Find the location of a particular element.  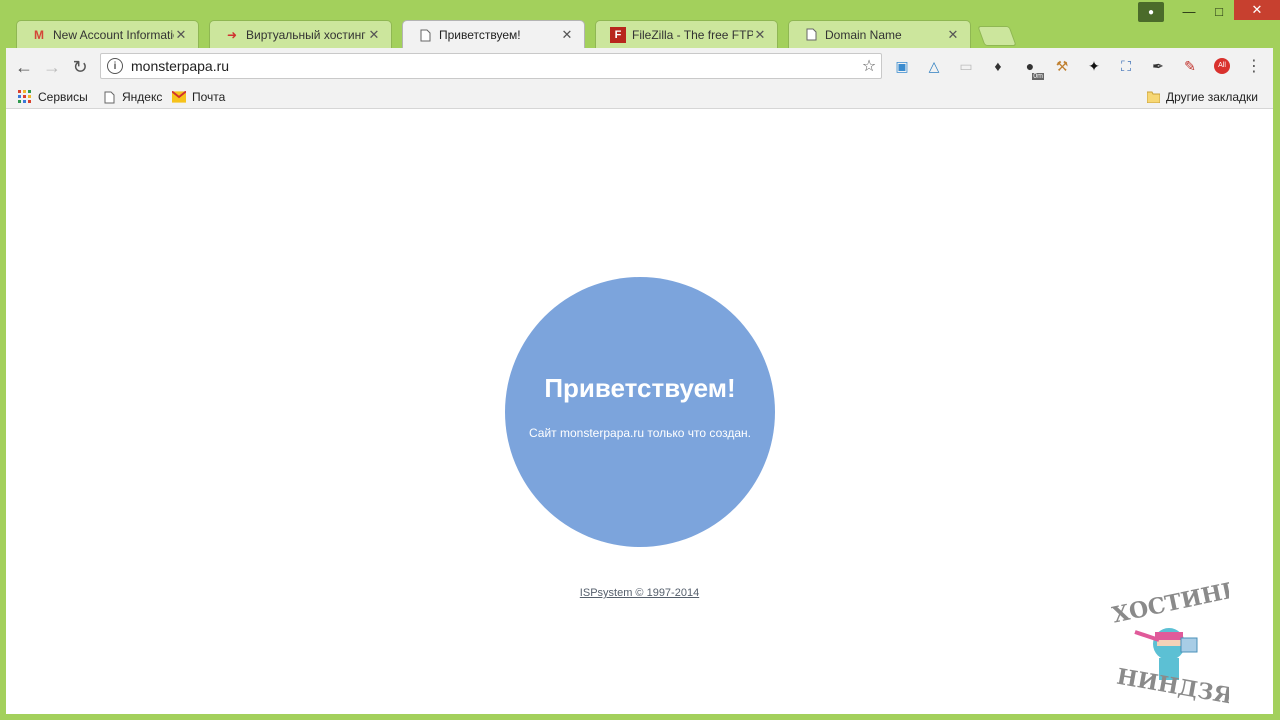

extension-pdf-icon: ✎ is located at coordinates (1190, 66).